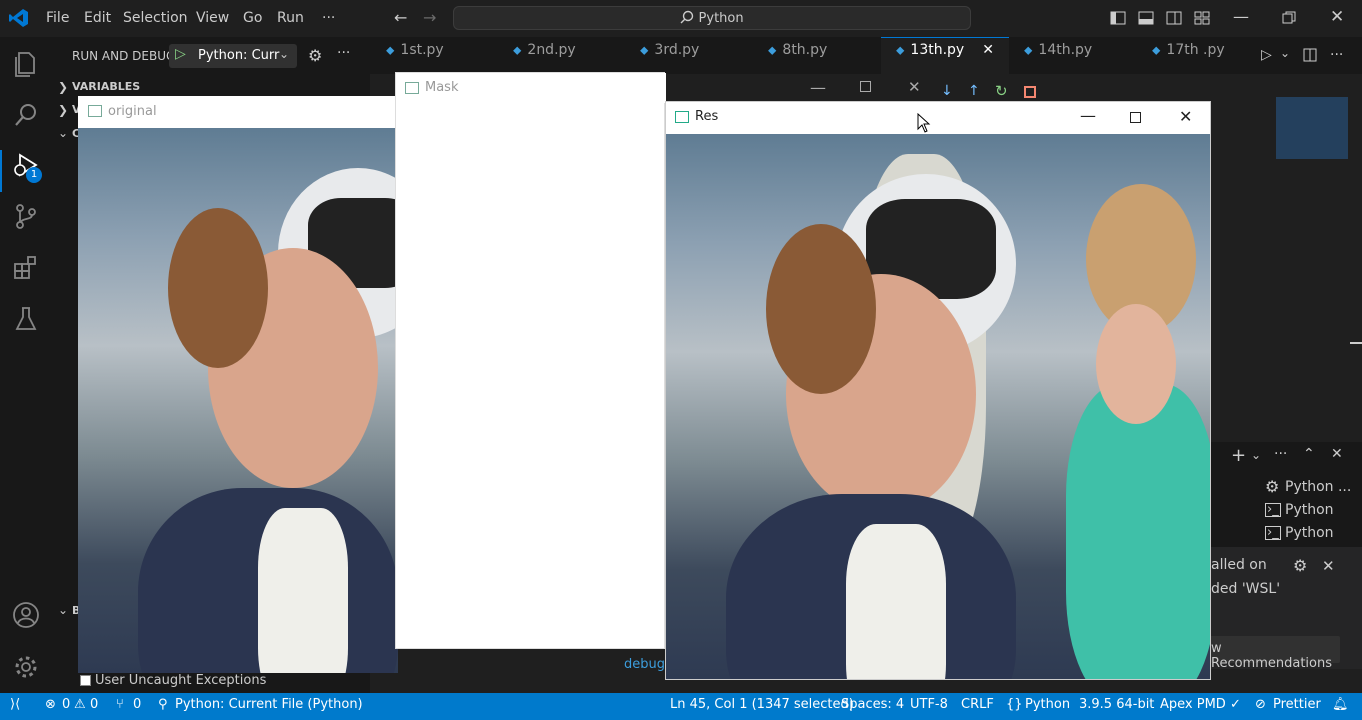  What do you see at coordinates (50, 704) in the screenshot?
I see `errors-icon: ⊗` at bounding box center [50, 704].